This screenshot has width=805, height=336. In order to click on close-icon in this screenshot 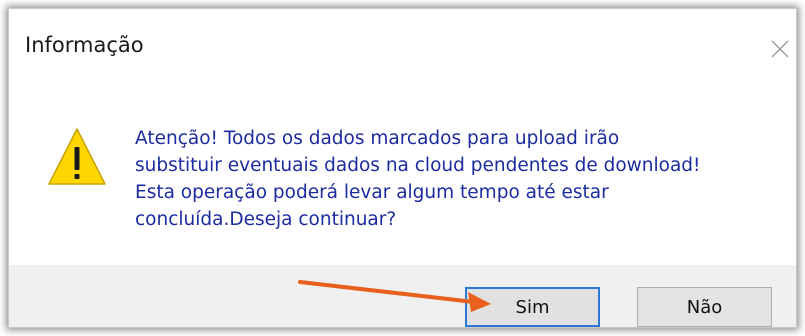, I will do `click(780, 49)`.